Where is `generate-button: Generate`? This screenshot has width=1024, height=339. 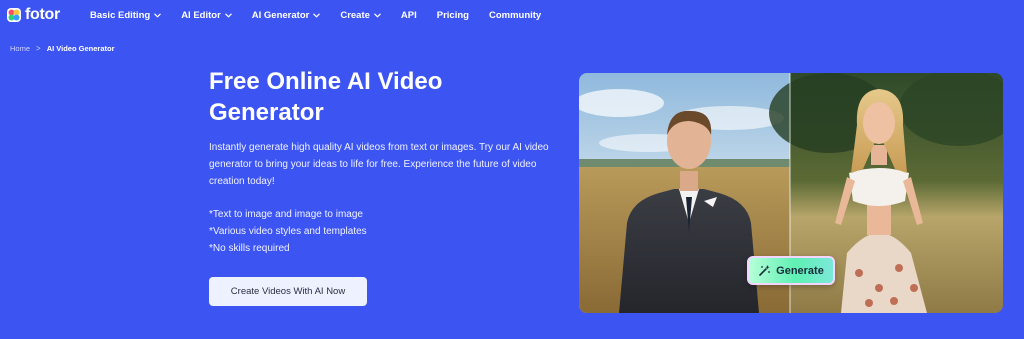
generate-button: Generate is located at coordinates (791, 270).